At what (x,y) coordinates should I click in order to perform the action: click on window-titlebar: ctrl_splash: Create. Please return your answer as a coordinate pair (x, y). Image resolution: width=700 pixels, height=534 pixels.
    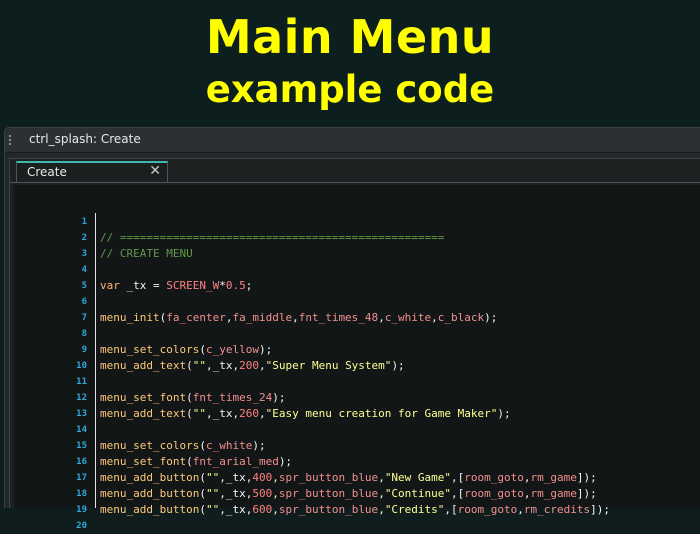
    Looking at the image, I should click on (352, 140).